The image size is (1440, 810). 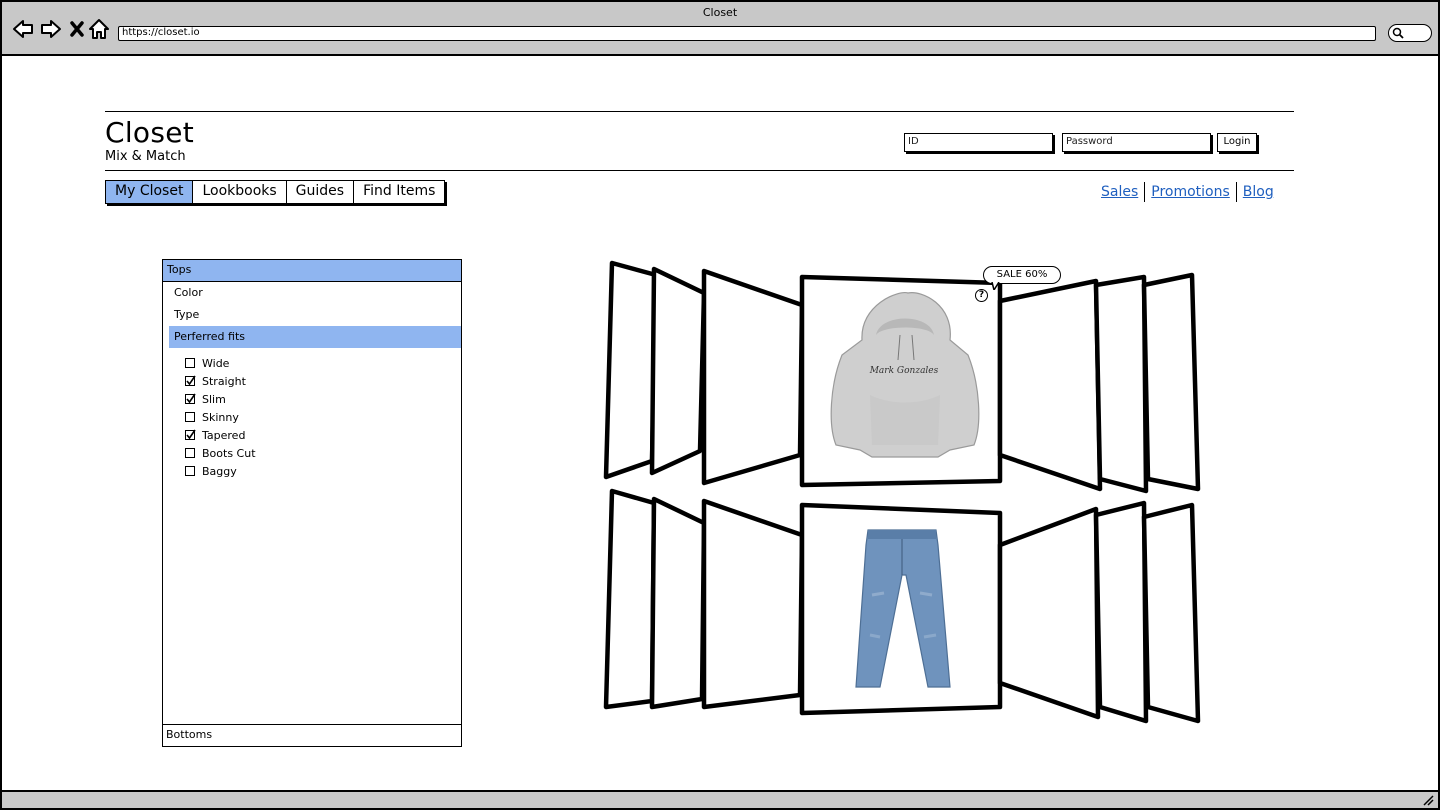 What do you see at coordinates (995, 286) in the screenshot?
I see `sale-badge-tail` at bounding box center [995, 286].